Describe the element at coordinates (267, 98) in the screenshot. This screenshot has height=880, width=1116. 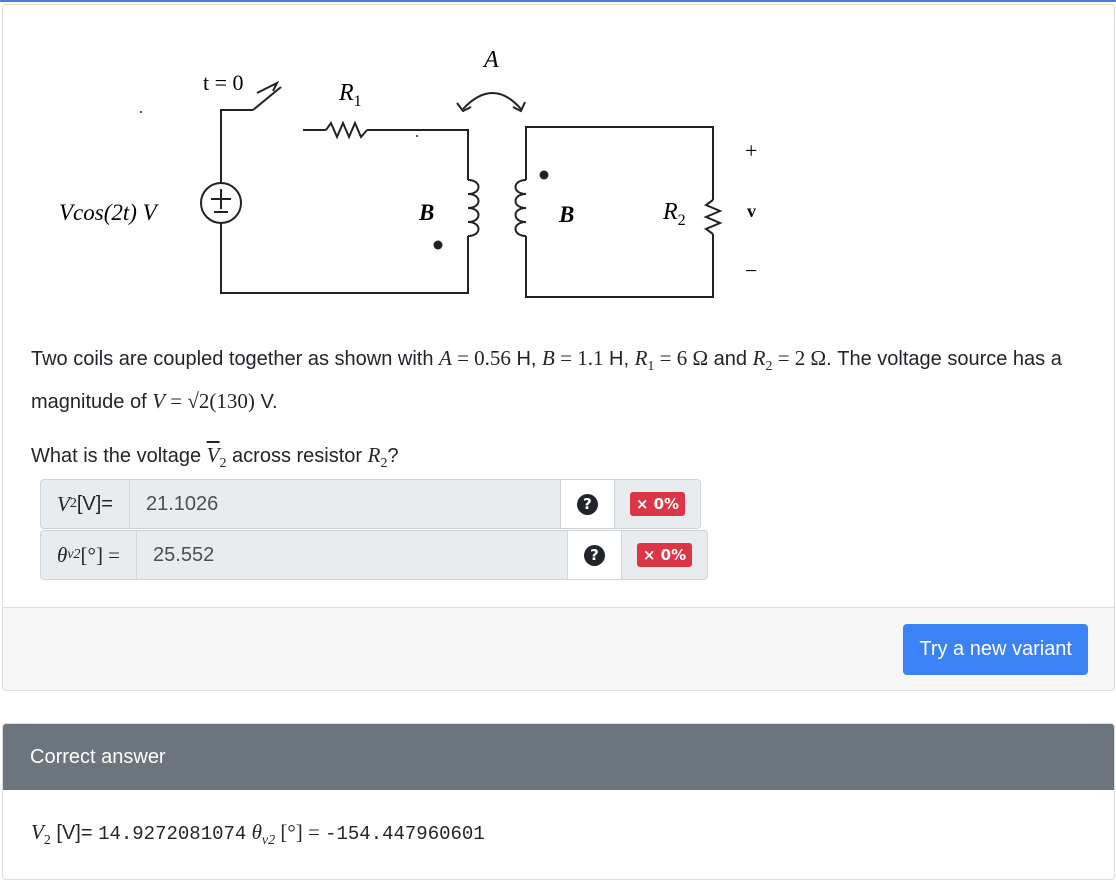
I see `switch-blade` at that location.